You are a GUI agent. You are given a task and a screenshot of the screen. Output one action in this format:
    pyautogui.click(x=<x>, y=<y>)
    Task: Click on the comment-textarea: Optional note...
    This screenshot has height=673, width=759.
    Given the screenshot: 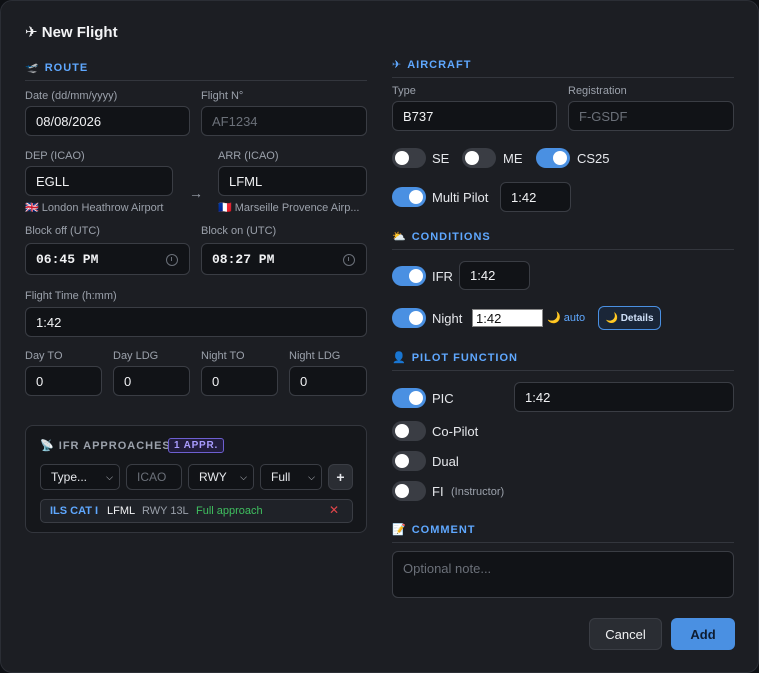 What is the action you would take?
    pyautogui.click(x=563, y=574)
    